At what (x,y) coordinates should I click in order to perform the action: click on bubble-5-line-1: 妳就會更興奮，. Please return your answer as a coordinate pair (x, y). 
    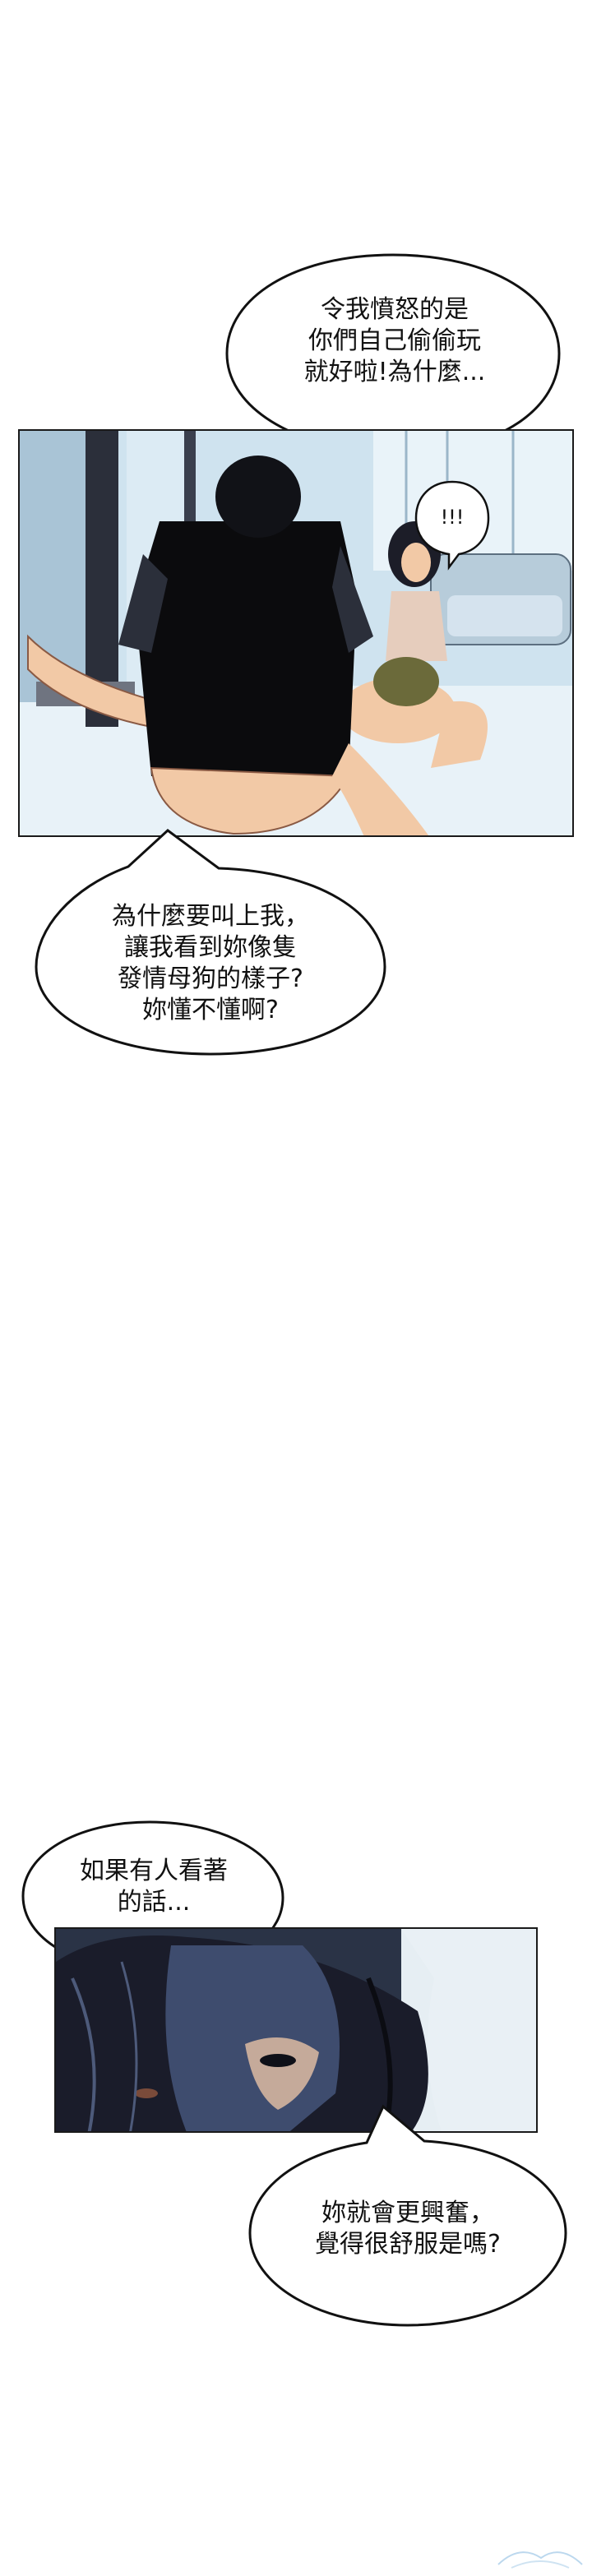
    Looking at the image, I should click on (407, 2213).